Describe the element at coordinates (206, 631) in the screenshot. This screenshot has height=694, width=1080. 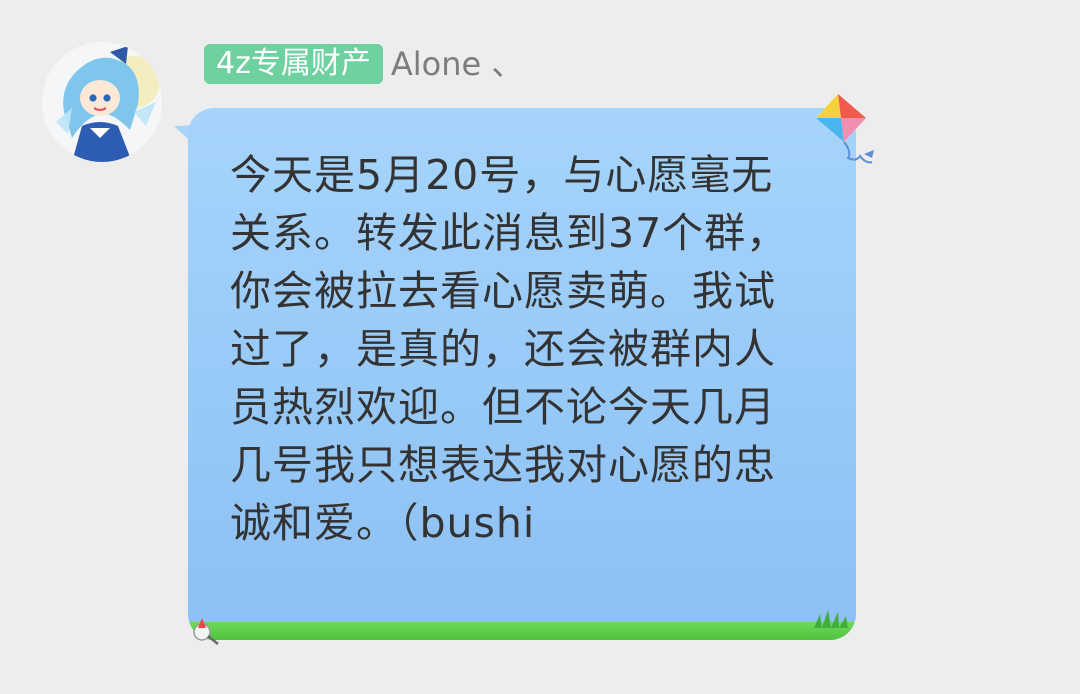
I see `pin-icon` at that location.